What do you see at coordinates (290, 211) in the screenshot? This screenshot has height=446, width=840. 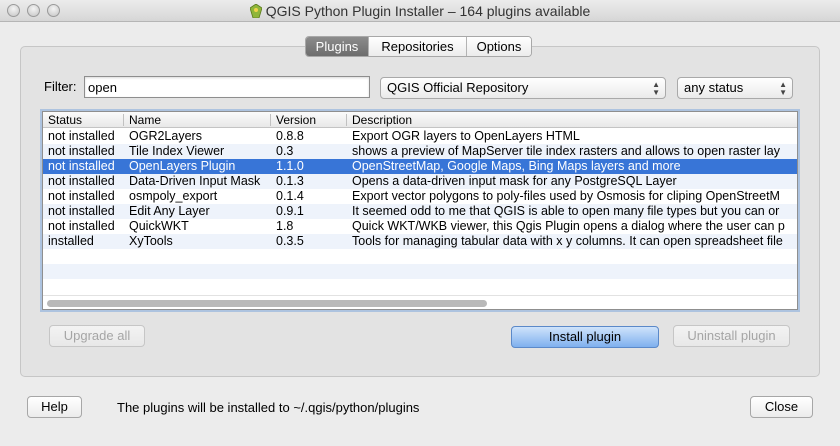 I see `cell-version: 0.9.1` at bounding box center [290, 211].